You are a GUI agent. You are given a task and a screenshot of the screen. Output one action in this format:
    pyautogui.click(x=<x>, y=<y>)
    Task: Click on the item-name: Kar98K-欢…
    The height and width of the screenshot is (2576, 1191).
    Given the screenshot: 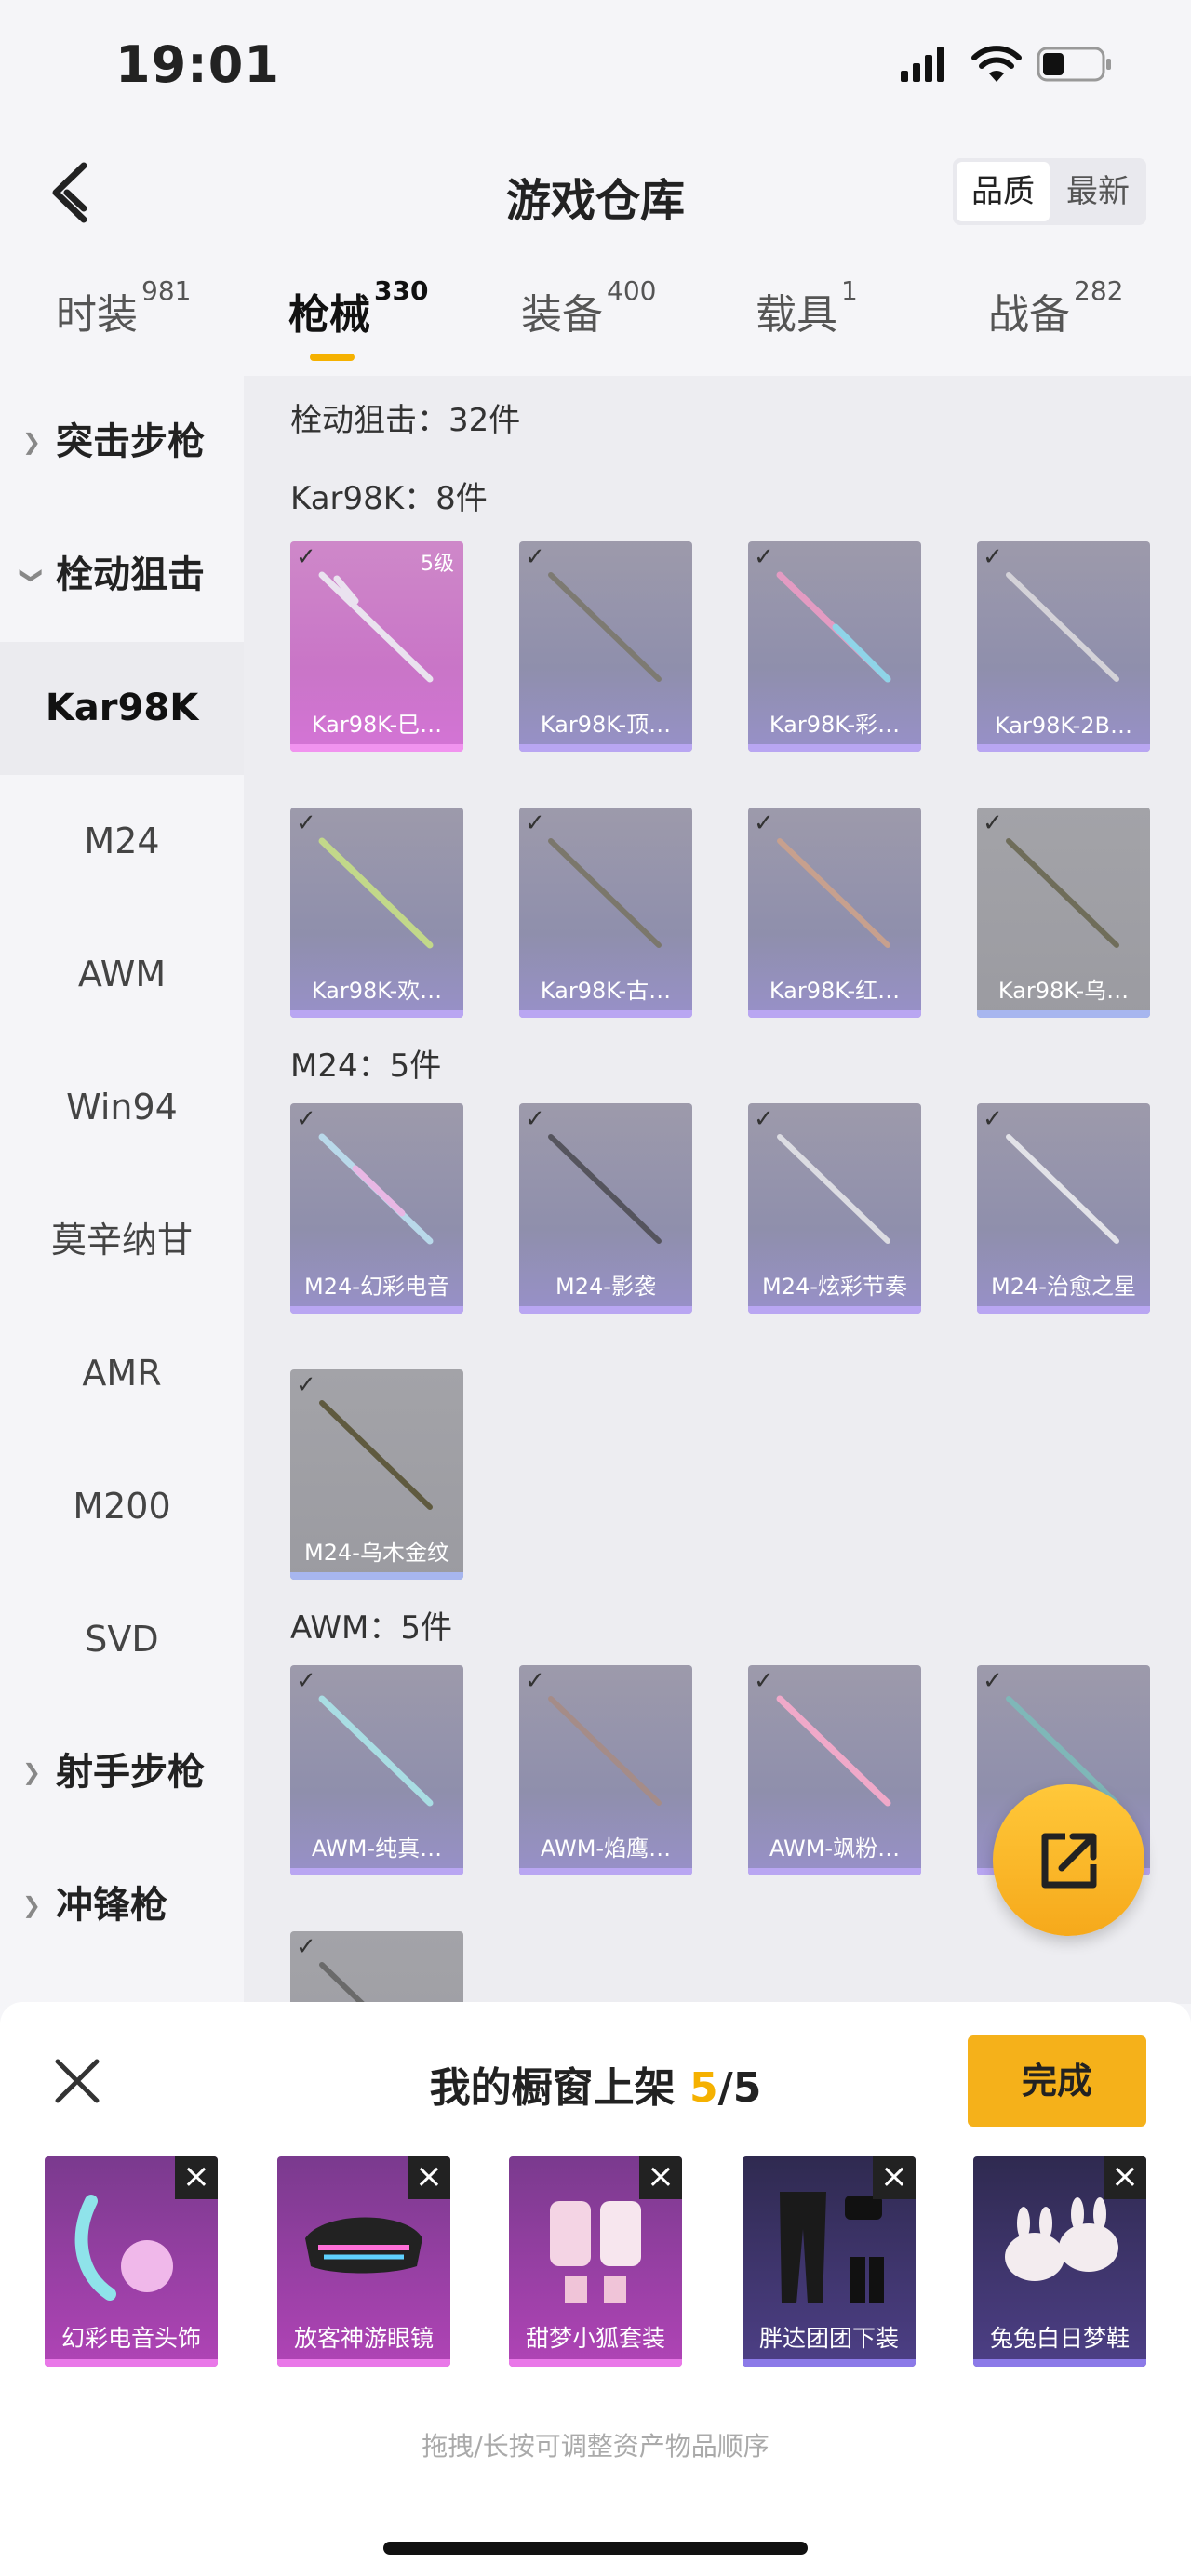 What is the action you would take?
    pyautogui.click(x=377, y=991)
    